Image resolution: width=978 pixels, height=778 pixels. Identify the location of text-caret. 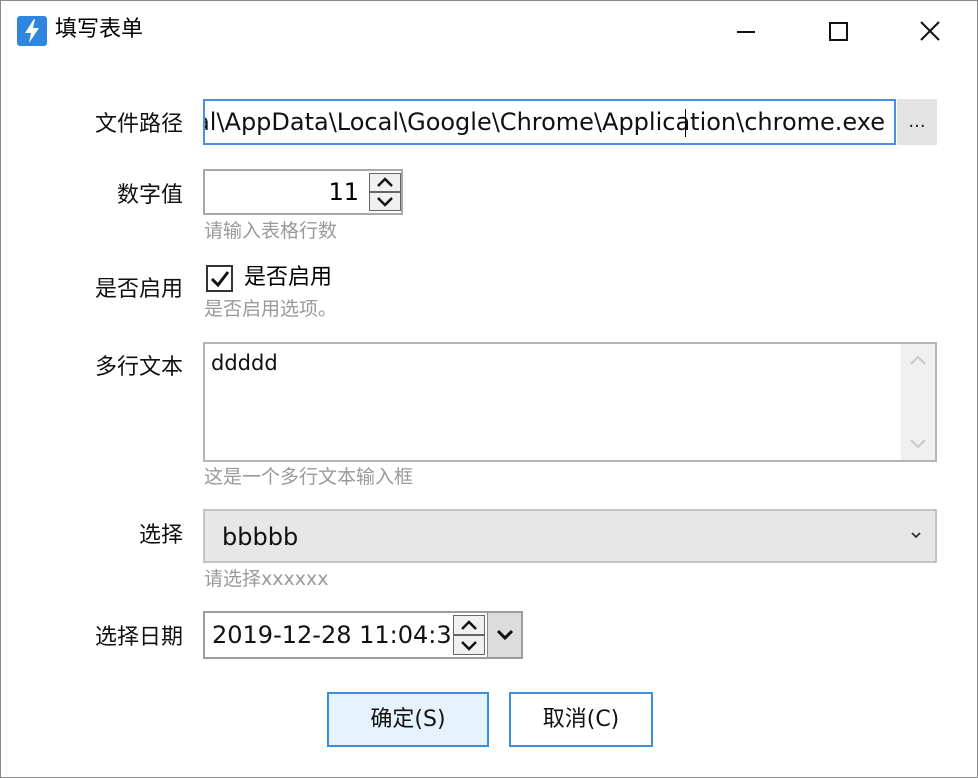
(685, 123).